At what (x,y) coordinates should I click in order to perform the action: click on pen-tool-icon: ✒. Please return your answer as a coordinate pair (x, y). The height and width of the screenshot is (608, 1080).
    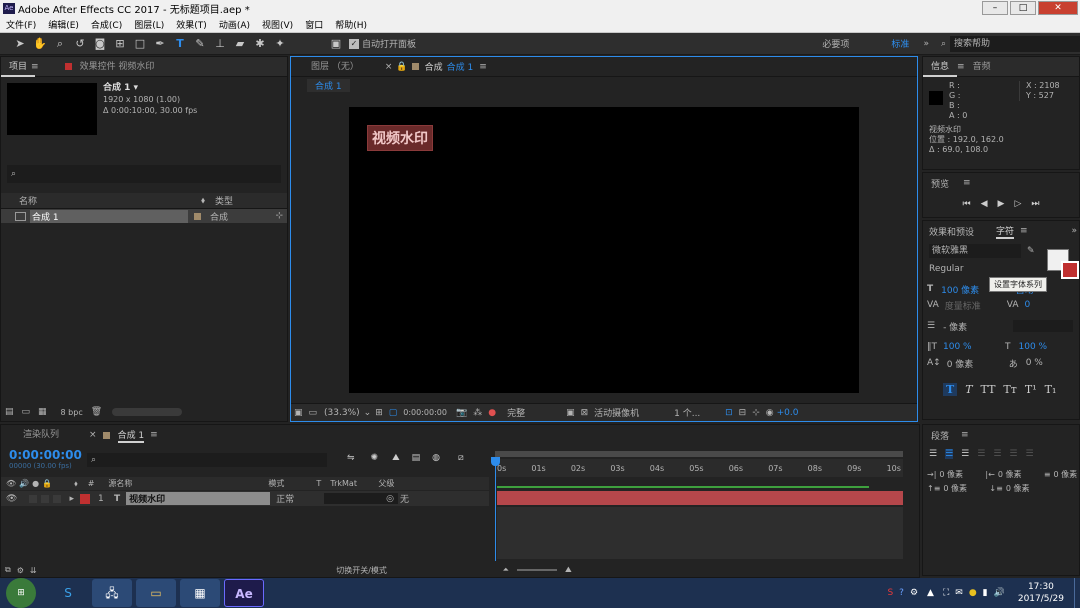
    Looking at the image, I should click on (160, 44).